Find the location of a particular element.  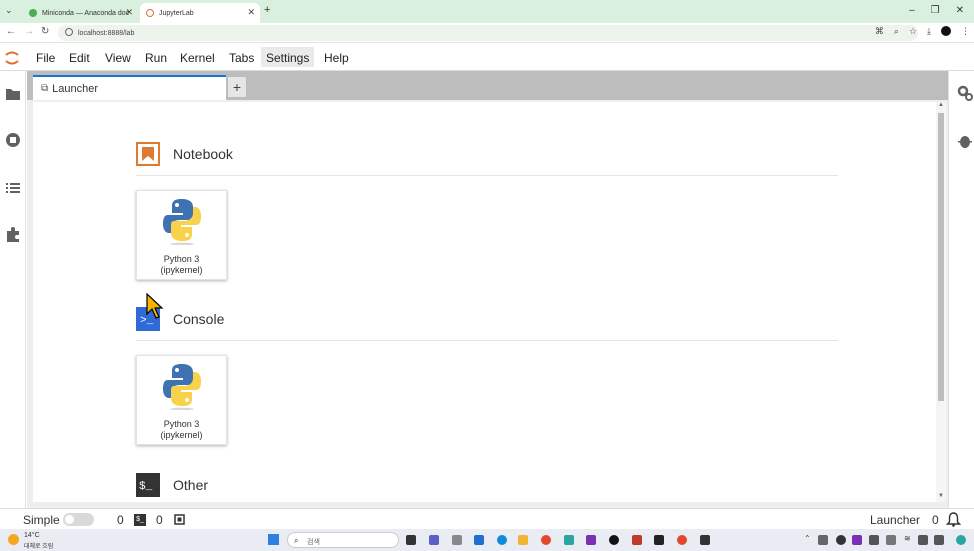

simple-mode-label: Simple is located at coordinates (41, 520).